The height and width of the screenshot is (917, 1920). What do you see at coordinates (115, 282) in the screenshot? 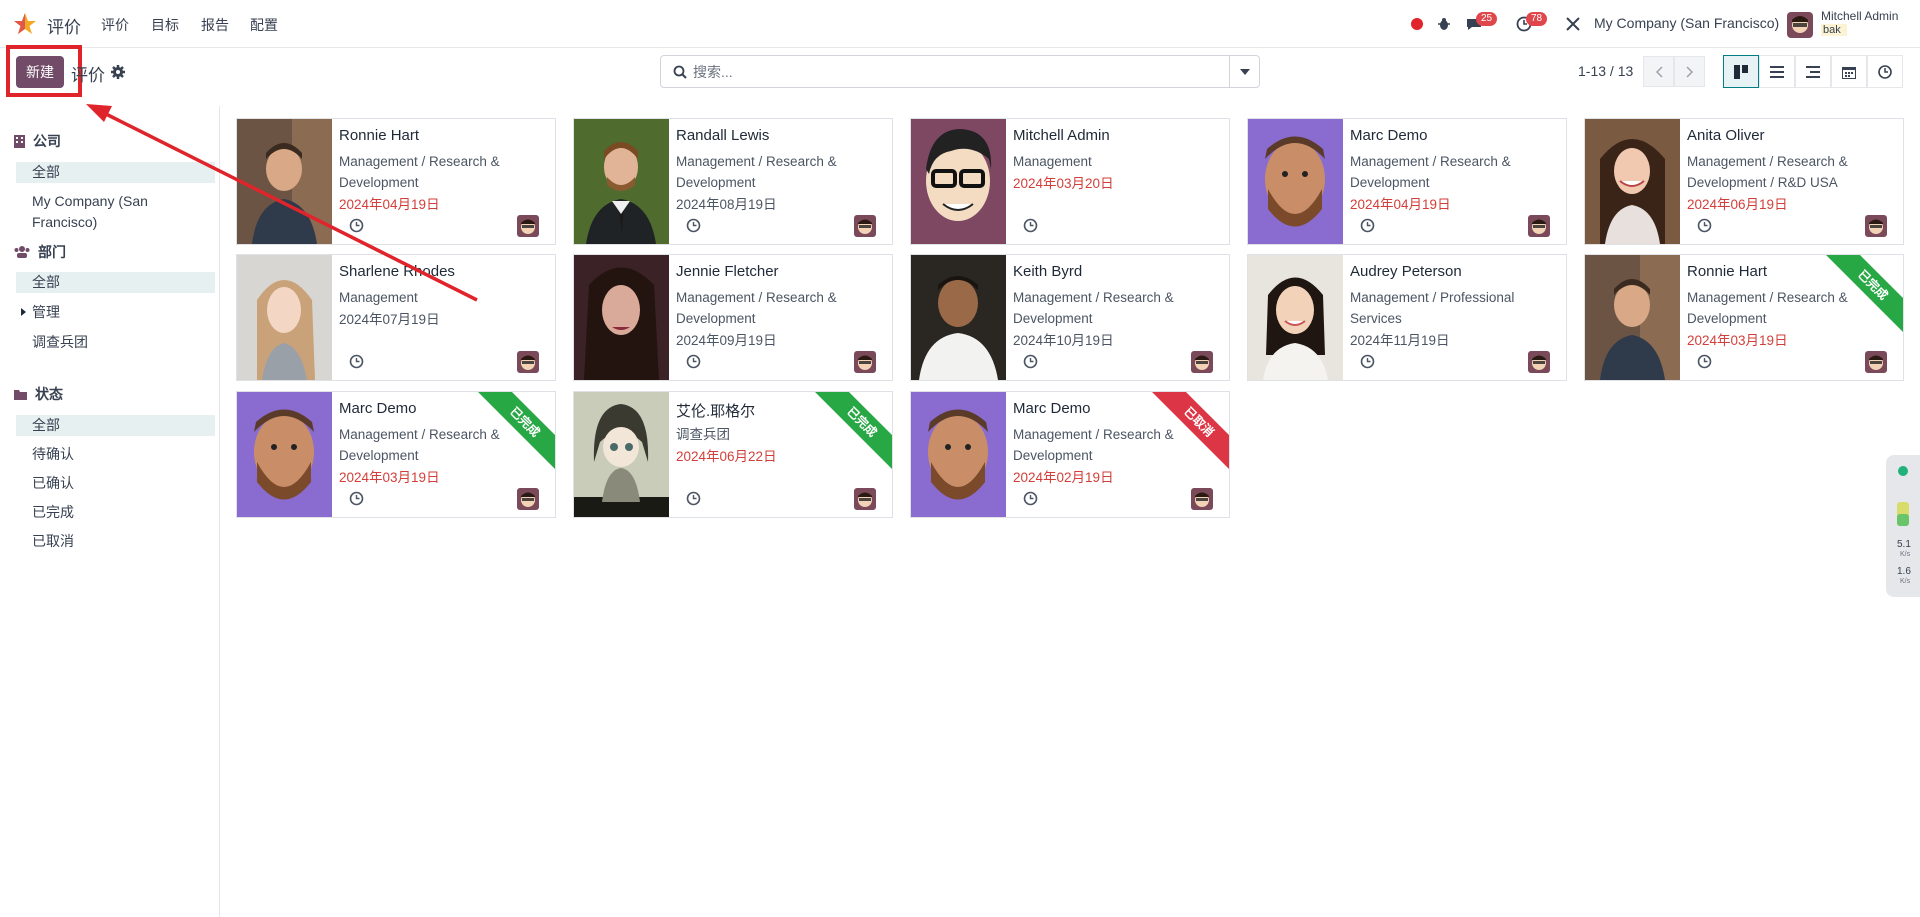
I see `department-filter-all: 全部` at bounding box center [115, 282].